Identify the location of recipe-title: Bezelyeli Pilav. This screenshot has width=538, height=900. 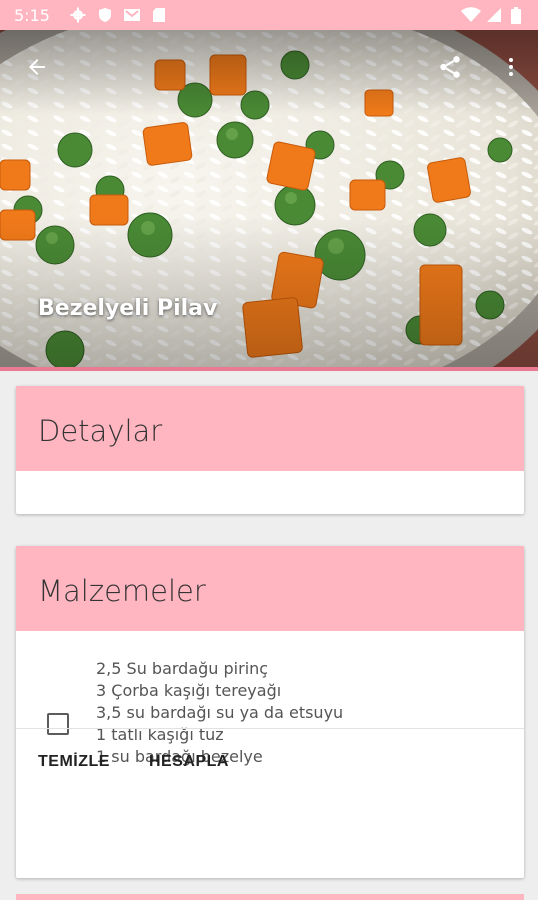
(128, 308).